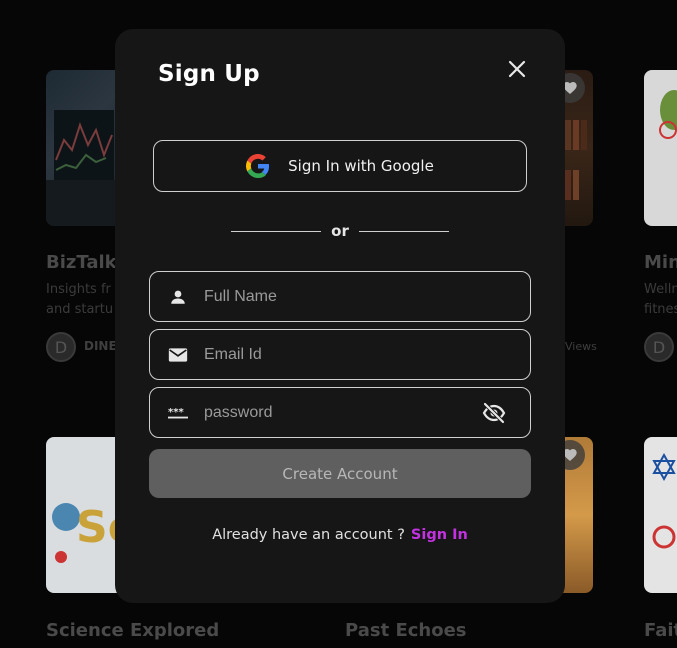  I want to click on card-author: DINE, so click(100, 346).